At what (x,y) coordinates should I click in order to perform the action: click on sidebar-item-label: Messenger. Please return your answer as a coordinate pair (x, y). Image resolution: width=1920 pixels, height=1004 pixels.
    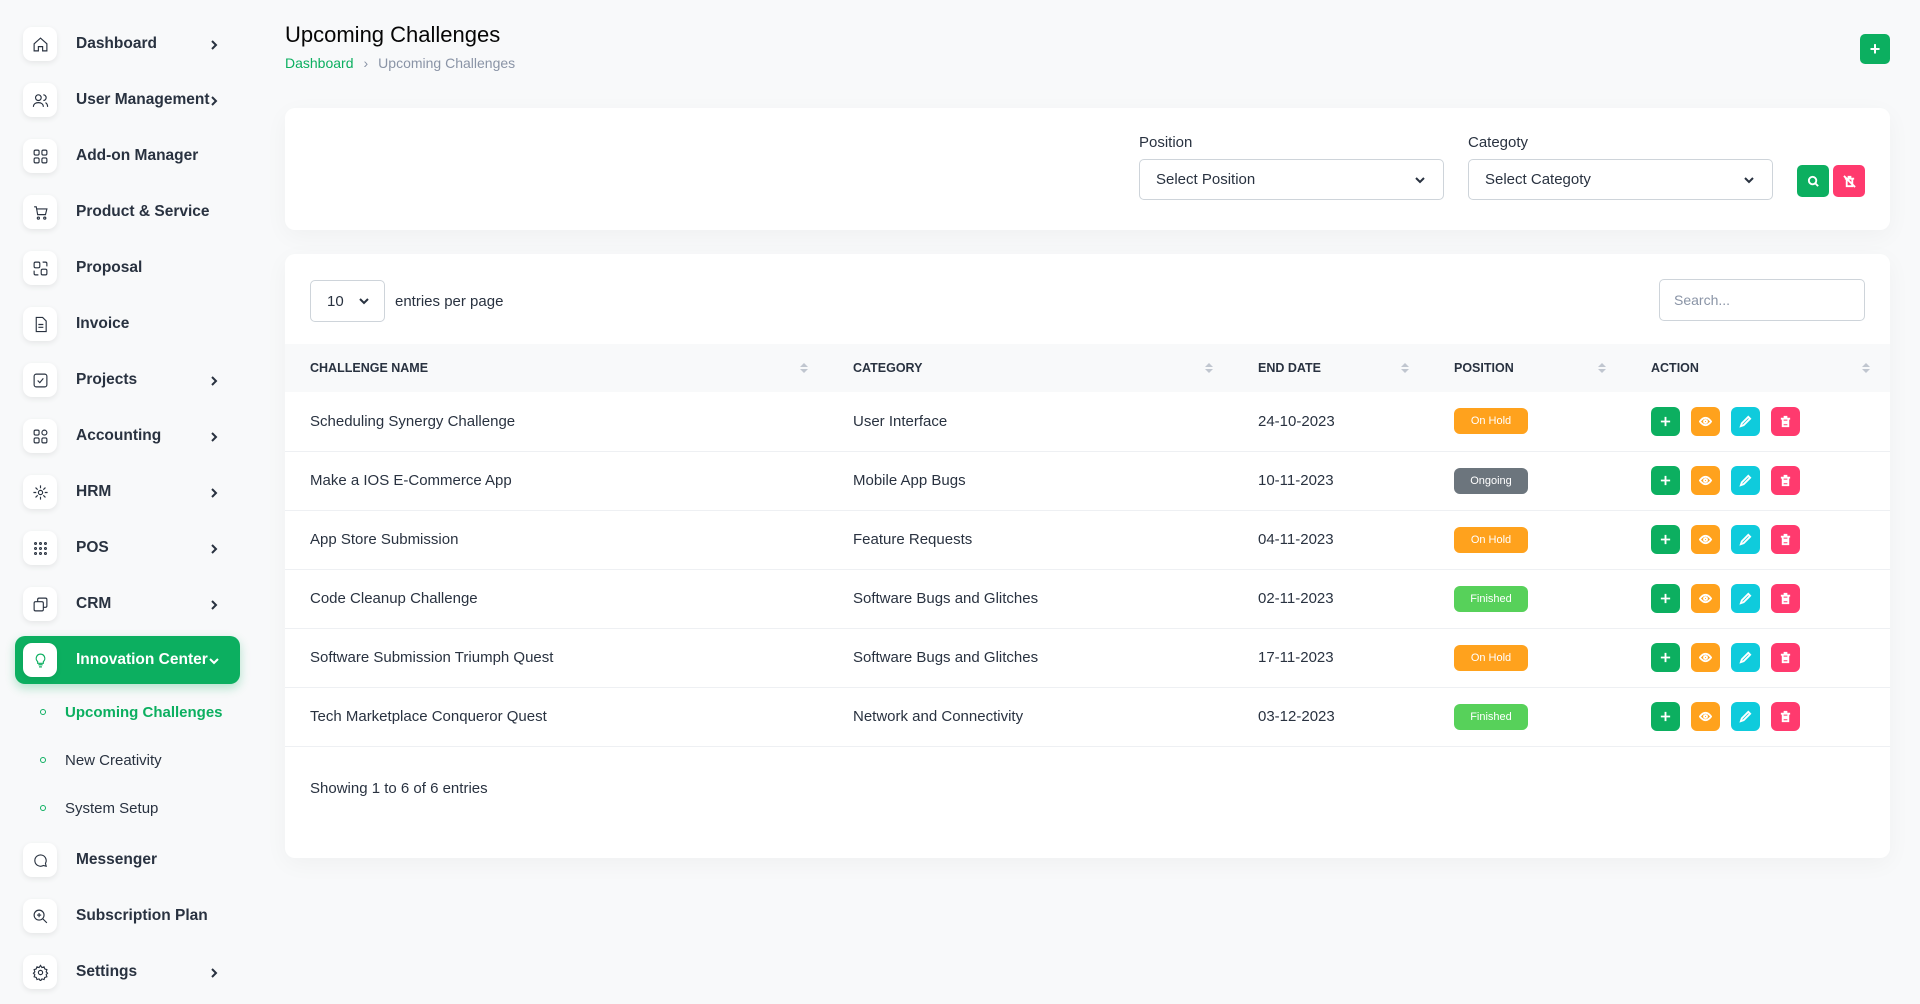
    Looking at the image, I should click on (116, 859).